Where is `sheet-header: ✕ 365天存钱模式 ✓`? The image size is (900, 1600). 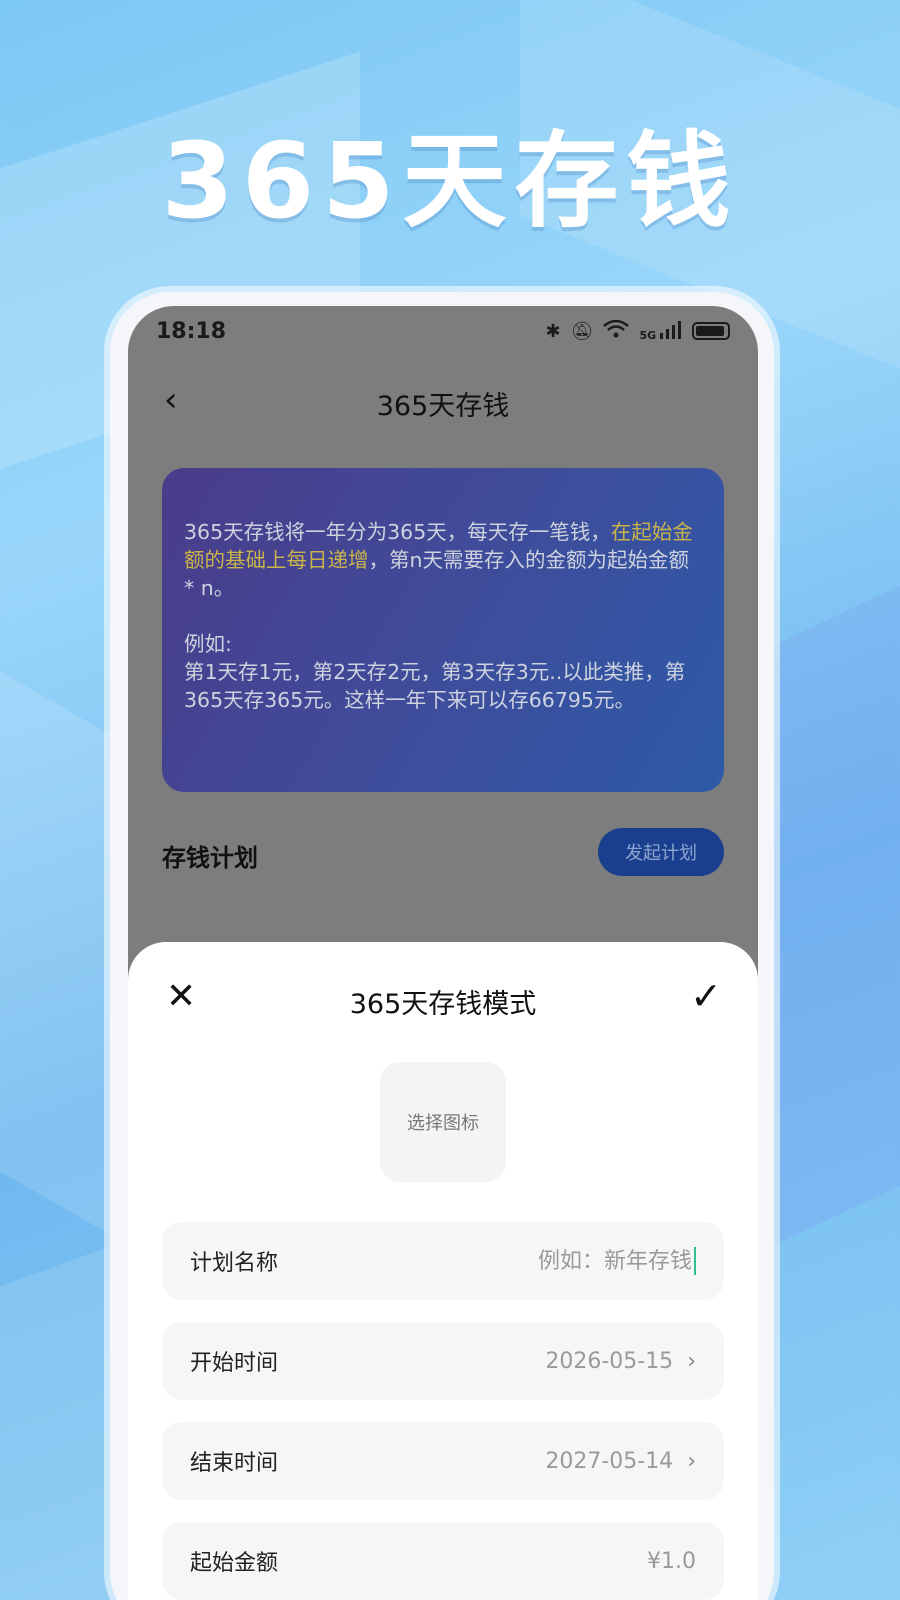 sheet-header: ✕ 365天存钱模式 ✓ is located at coordinates (443, 1000).